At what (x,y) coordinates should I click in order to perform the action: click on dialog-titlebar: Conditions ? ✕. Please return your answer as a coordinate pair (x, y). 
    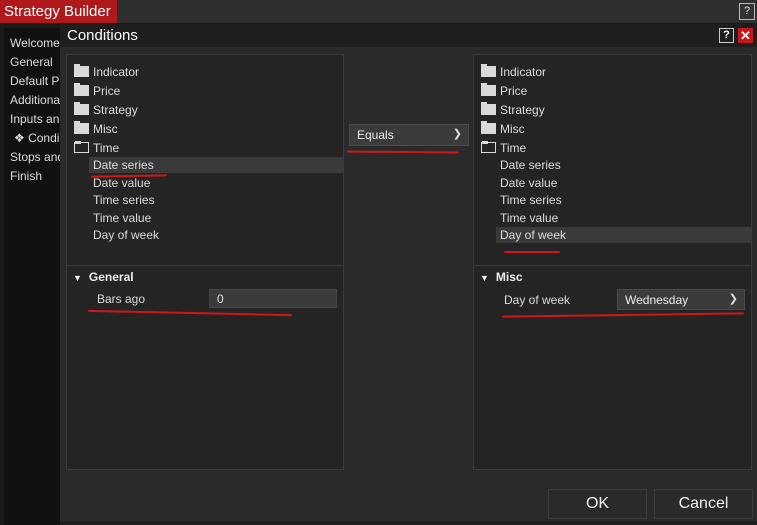
    Looking at the image, I should click on (408, 35).